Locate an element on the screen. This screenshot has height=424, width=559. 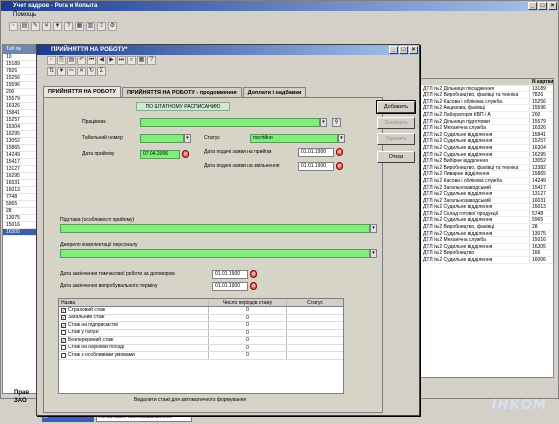
save-button: Записать is located at coordinates (396, 123).